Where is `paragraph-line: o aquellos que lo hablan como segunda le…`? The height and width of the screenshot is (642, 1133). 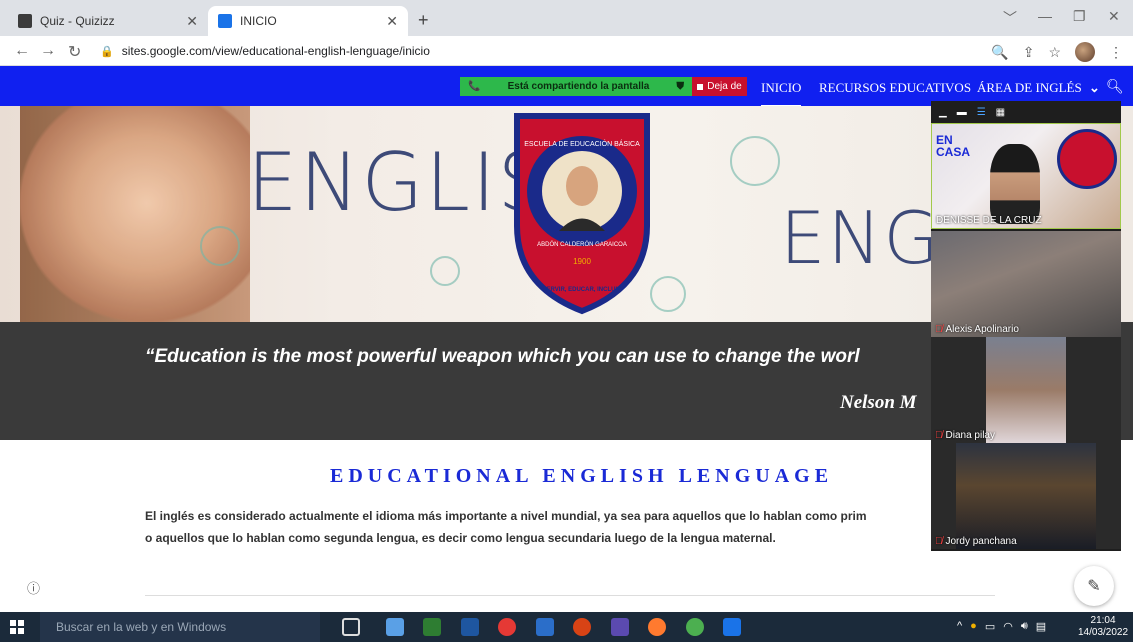
paragraph-line: o aquellos que lo hablan como segunda le… is located at coordinates (460, 538).